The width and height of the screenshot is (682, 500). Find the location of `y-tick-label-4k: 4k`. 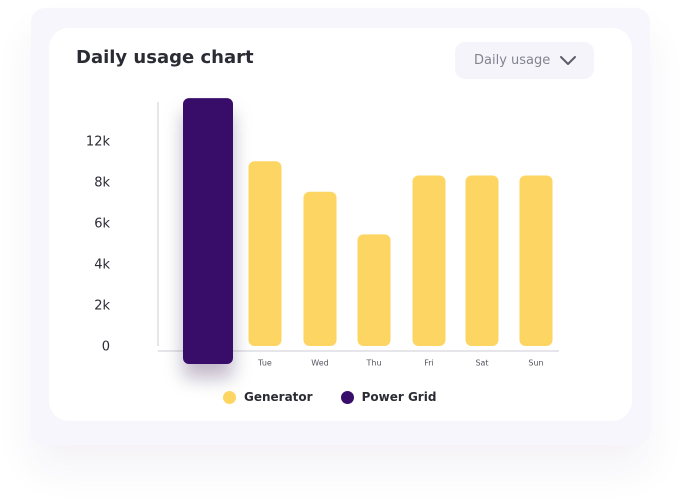

y-tick-label-4k: 4k is located at coordinates (102, 265).